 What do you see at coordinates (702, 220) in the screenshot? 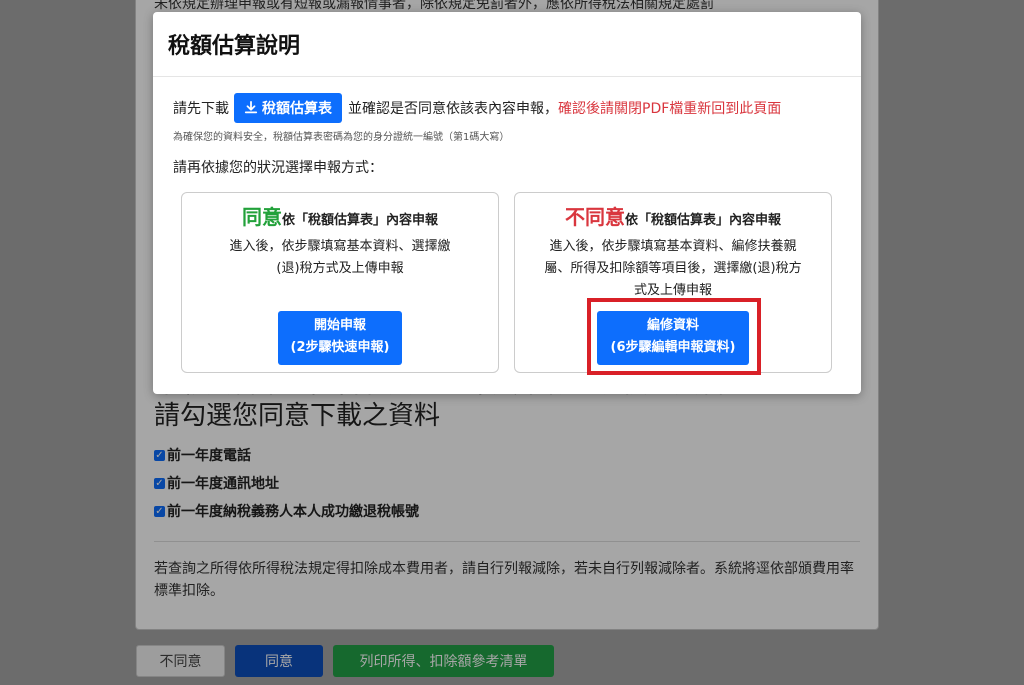
I see `disagree-card-title-rest: 依「稅額估算表」內容申報` at bounding box center [702, 220].